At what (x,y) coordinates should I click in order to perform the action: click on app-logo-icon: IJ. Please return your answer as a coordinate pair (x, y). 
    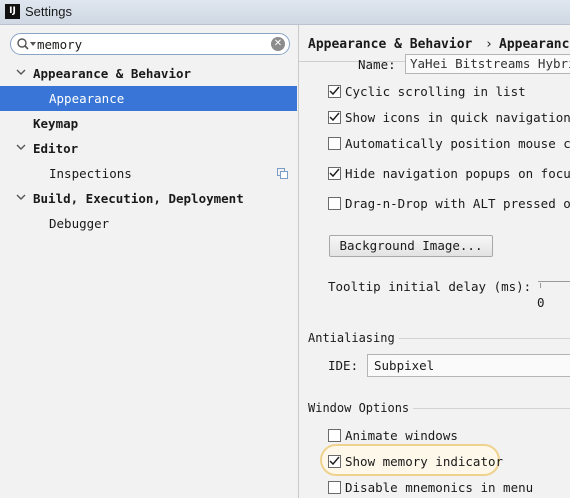
    Looking at the image, I should click on (12, 11).